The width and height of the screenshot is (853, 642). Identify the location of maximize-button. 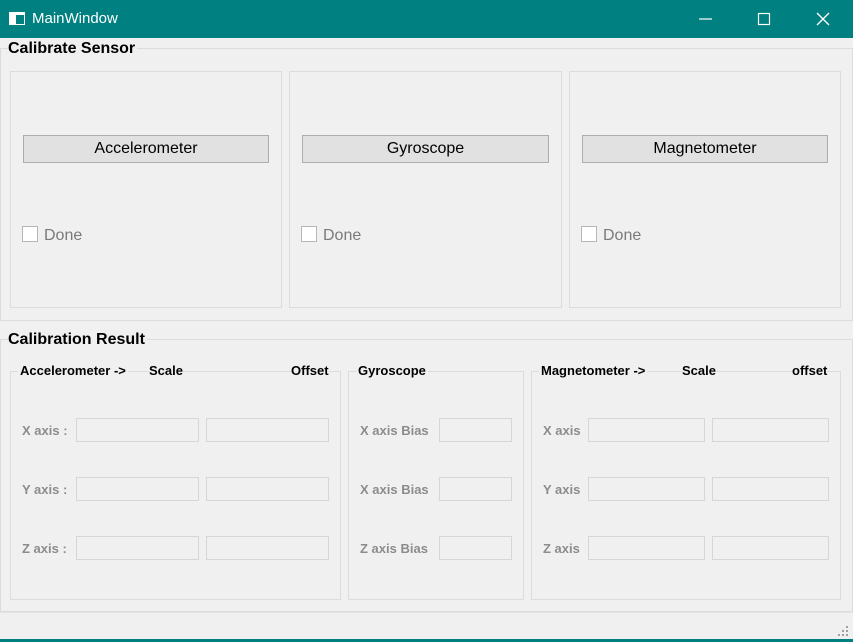
(764, 19).